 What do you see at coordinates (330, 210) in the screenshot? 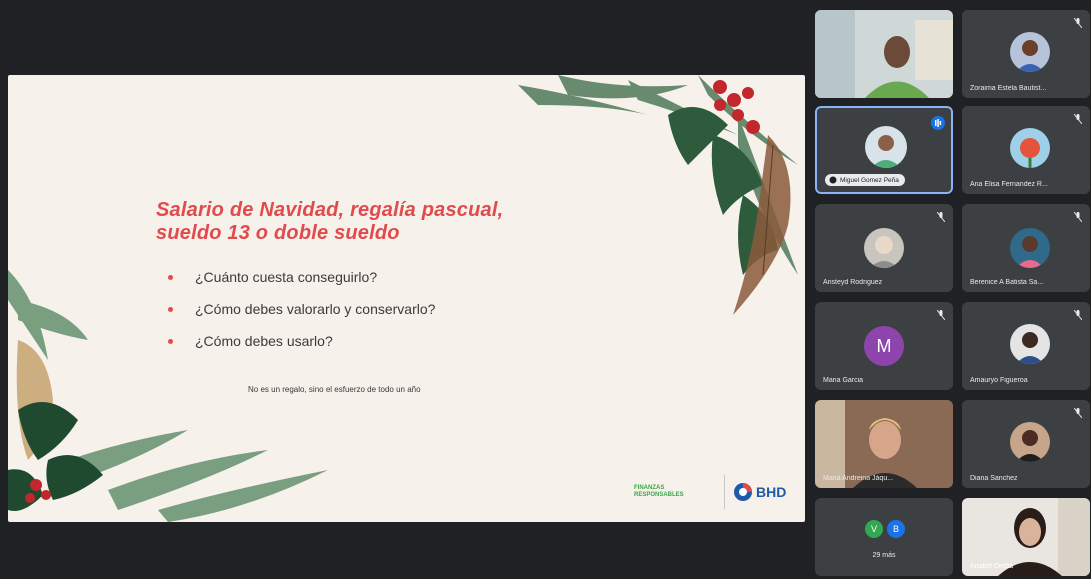
I see `slide-title-line-1: Salario de Navidad, regalía pascual,` at bounding box center [330, 210].